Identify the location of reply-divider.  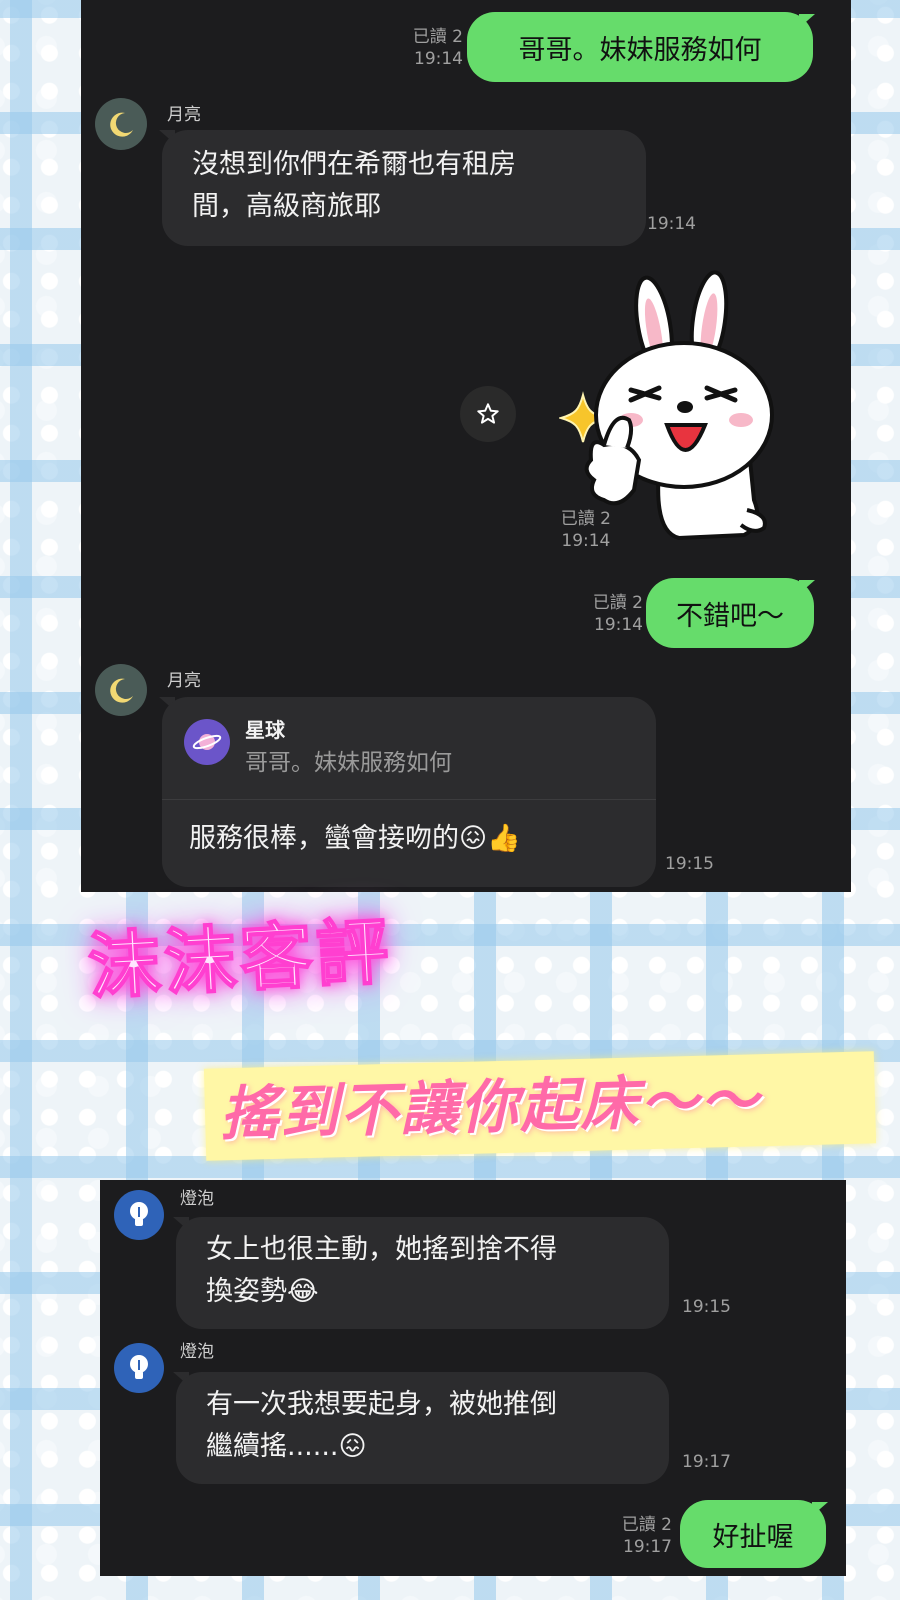
(409, 799).